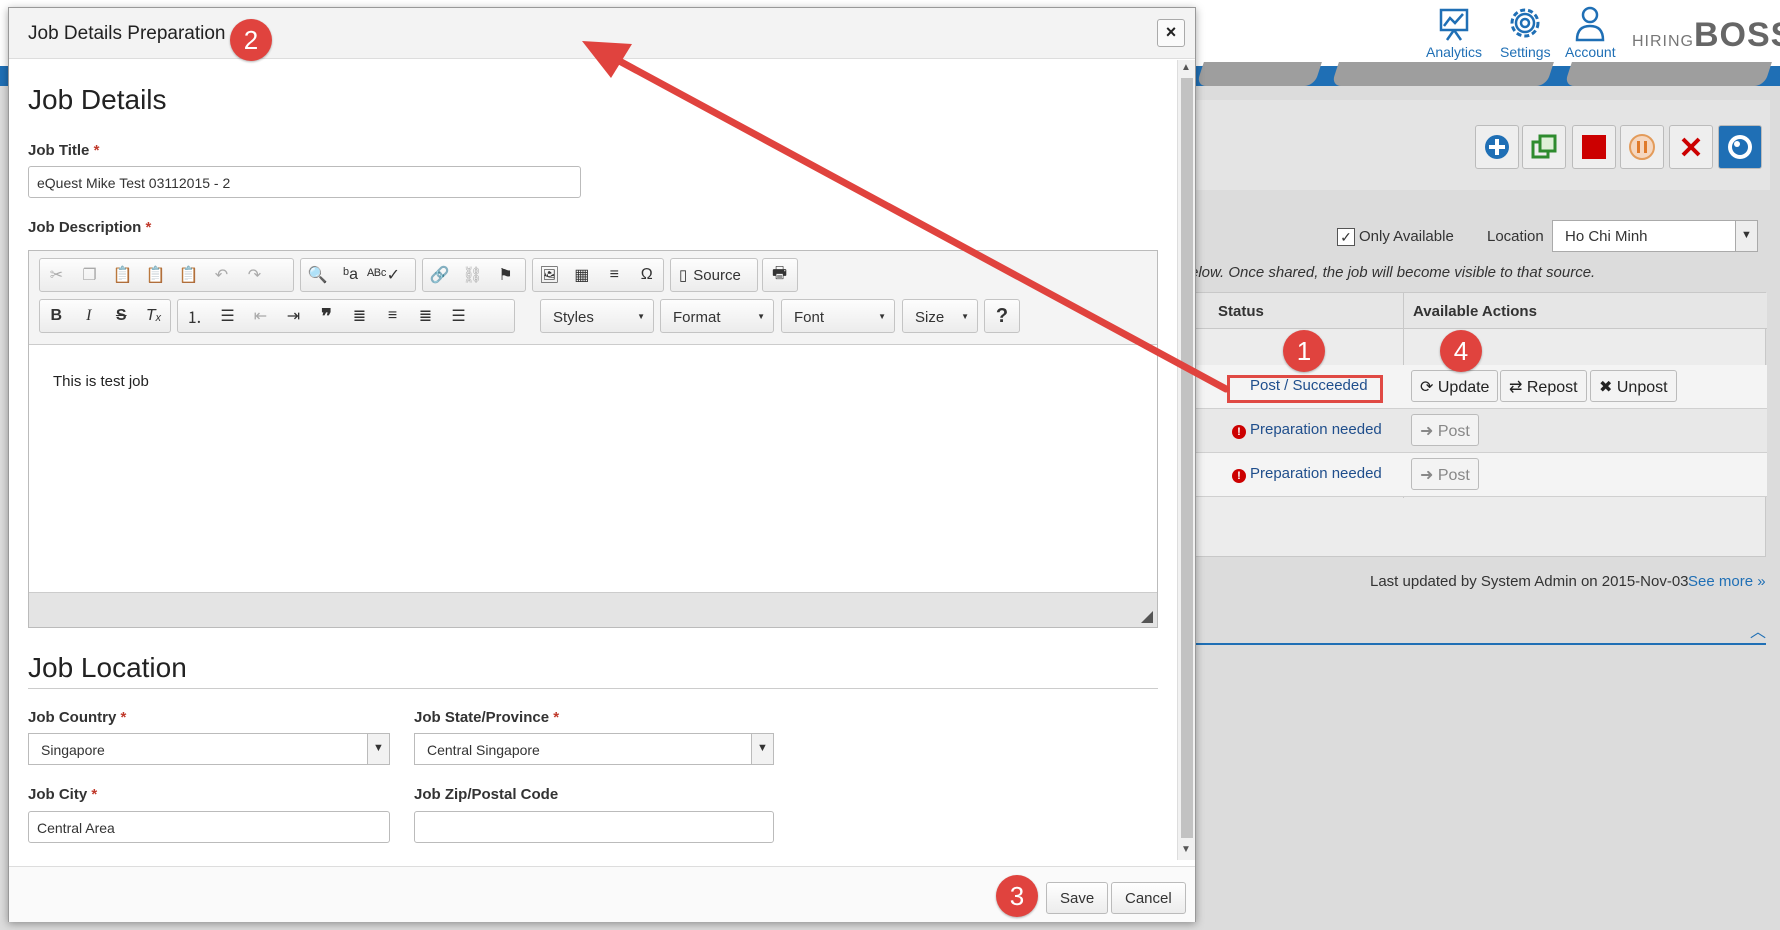 The image size is (1780, 930). Describe the element at coordinates (97, 99) in the screenshot. I see `section-job-details: Job Details` at that location.